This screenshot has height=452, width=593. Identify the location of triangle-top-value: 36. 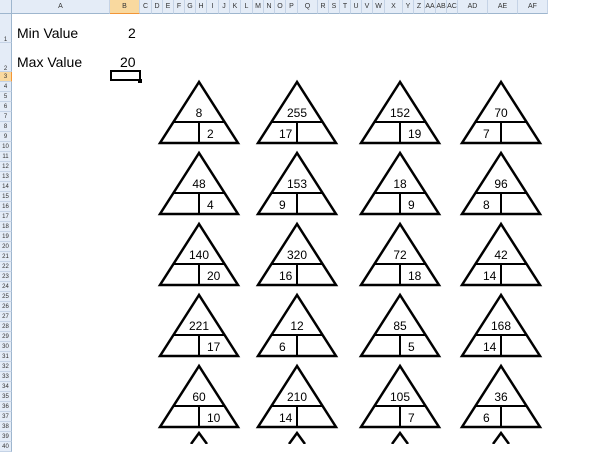
(501, 397).